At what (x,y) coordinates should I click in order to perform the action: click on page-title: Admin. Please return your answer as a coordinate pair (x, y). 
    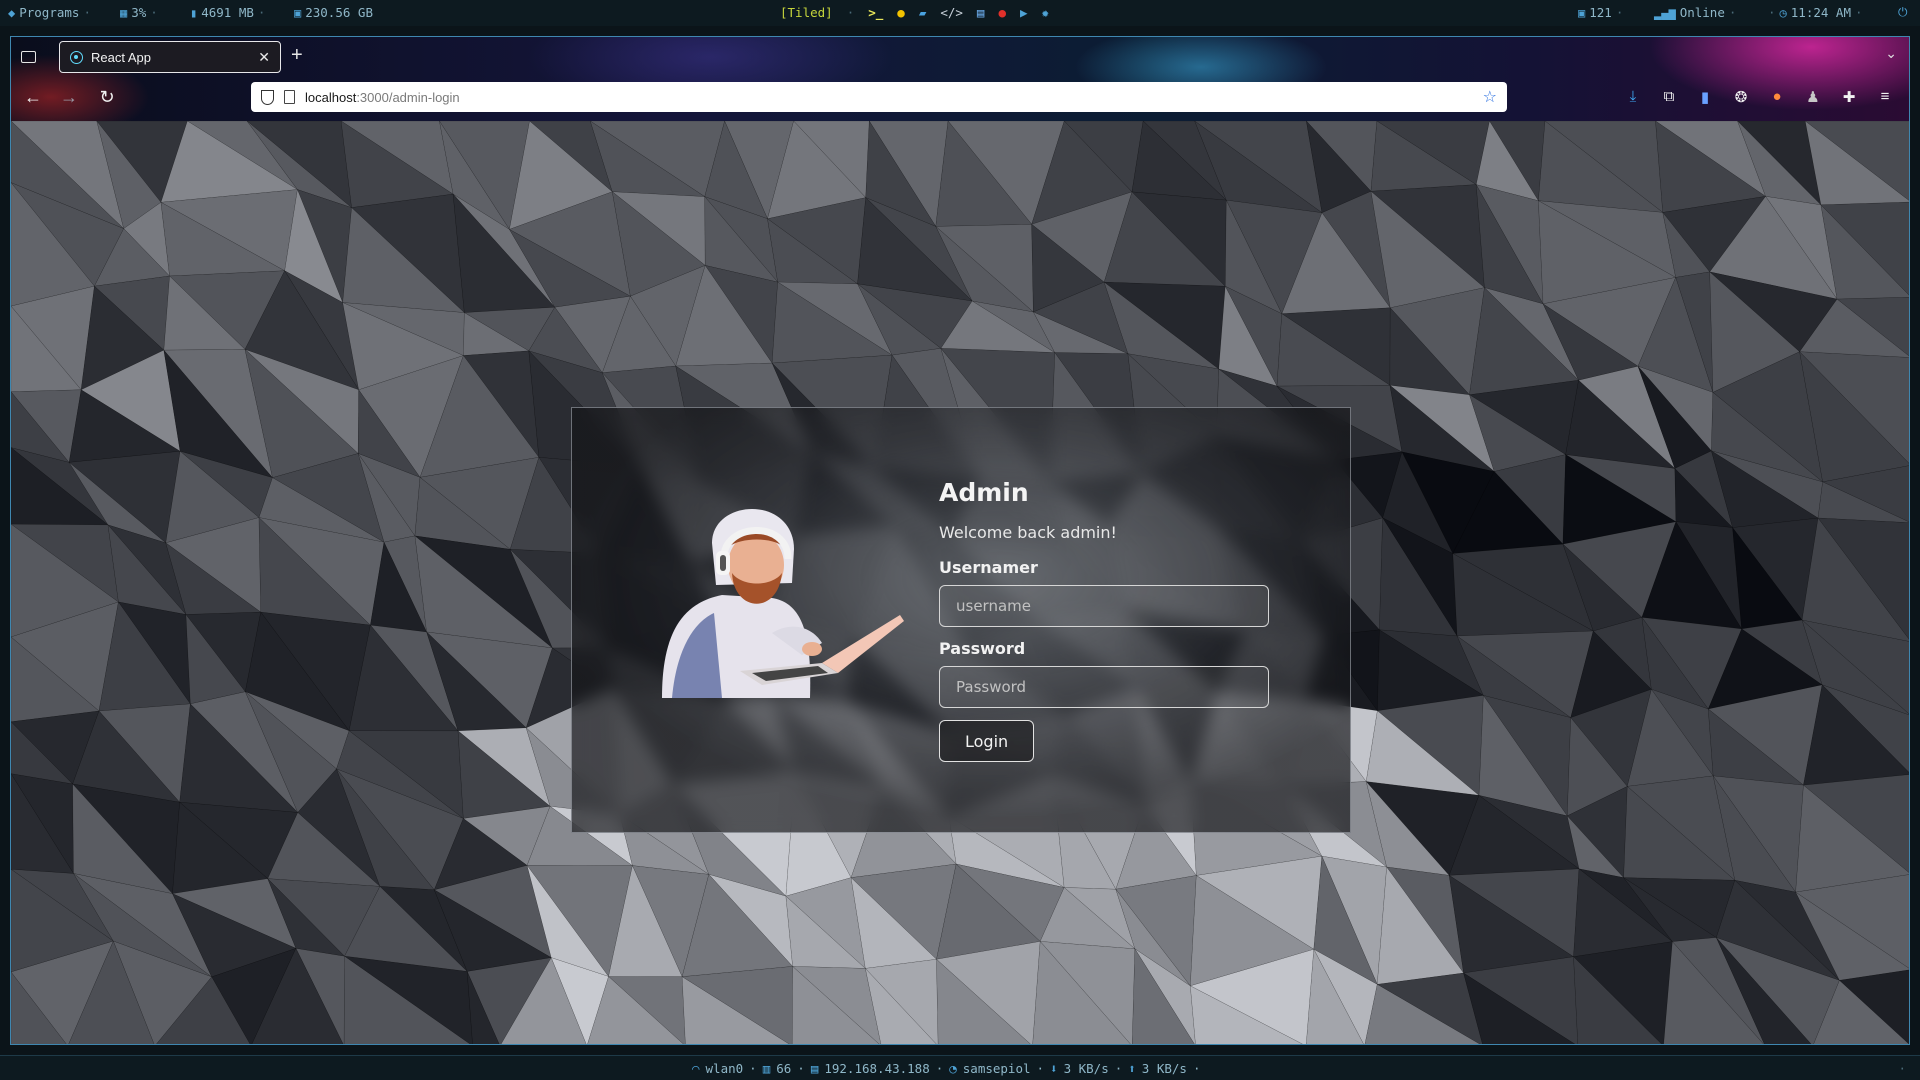
    Looking at the image, I should click on (984, 492).